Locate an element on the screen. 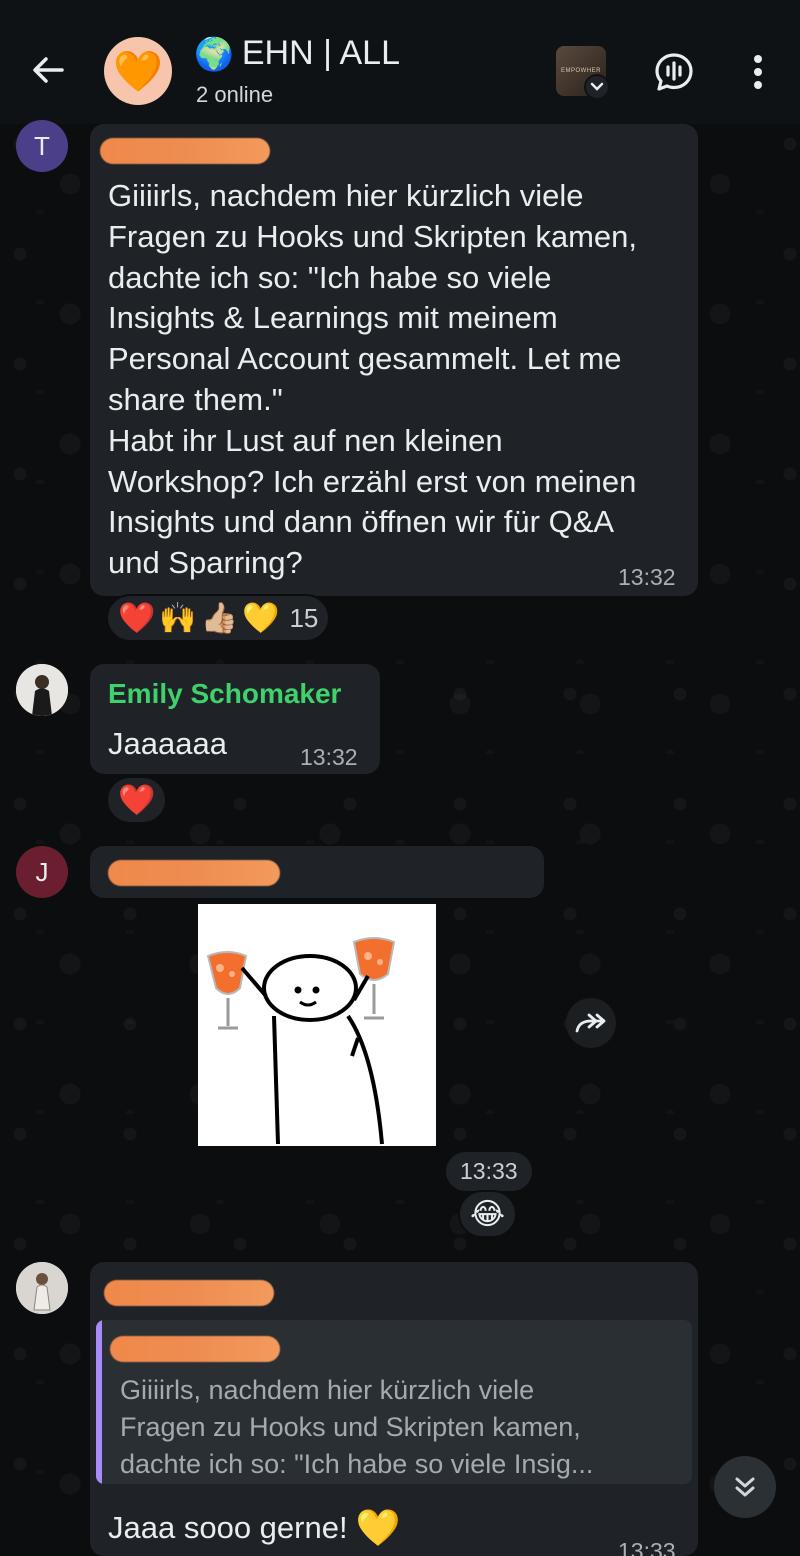 This screenshot has height=1556, width=800. chat-header: 🧡 🌍 EHN | ALL 2 online EMPOWHER is located at coordinates (400, 62).